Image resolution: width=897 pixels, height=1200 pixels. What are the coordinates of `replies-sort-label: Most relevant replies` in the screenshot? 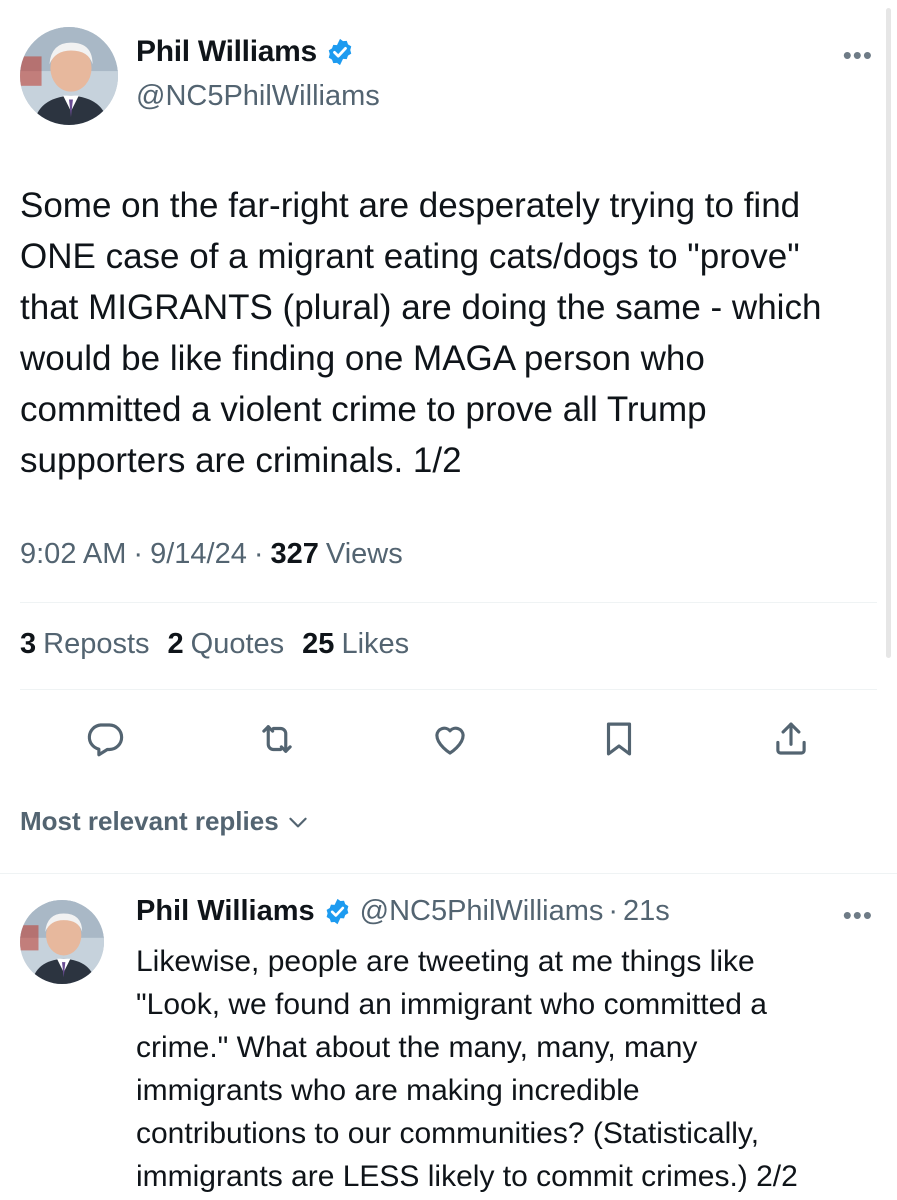 It's located at (149, 821).